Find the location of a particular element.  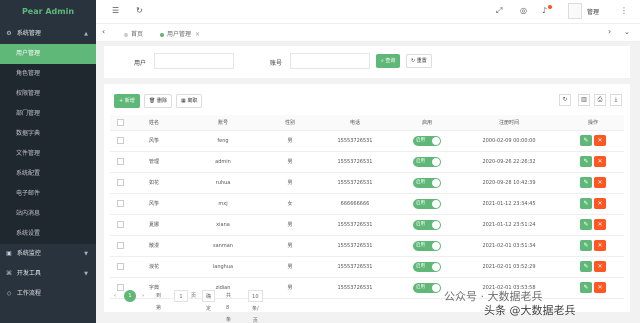

sidebar-item-email: 电子邮件 is located at coordinates (48, 194).